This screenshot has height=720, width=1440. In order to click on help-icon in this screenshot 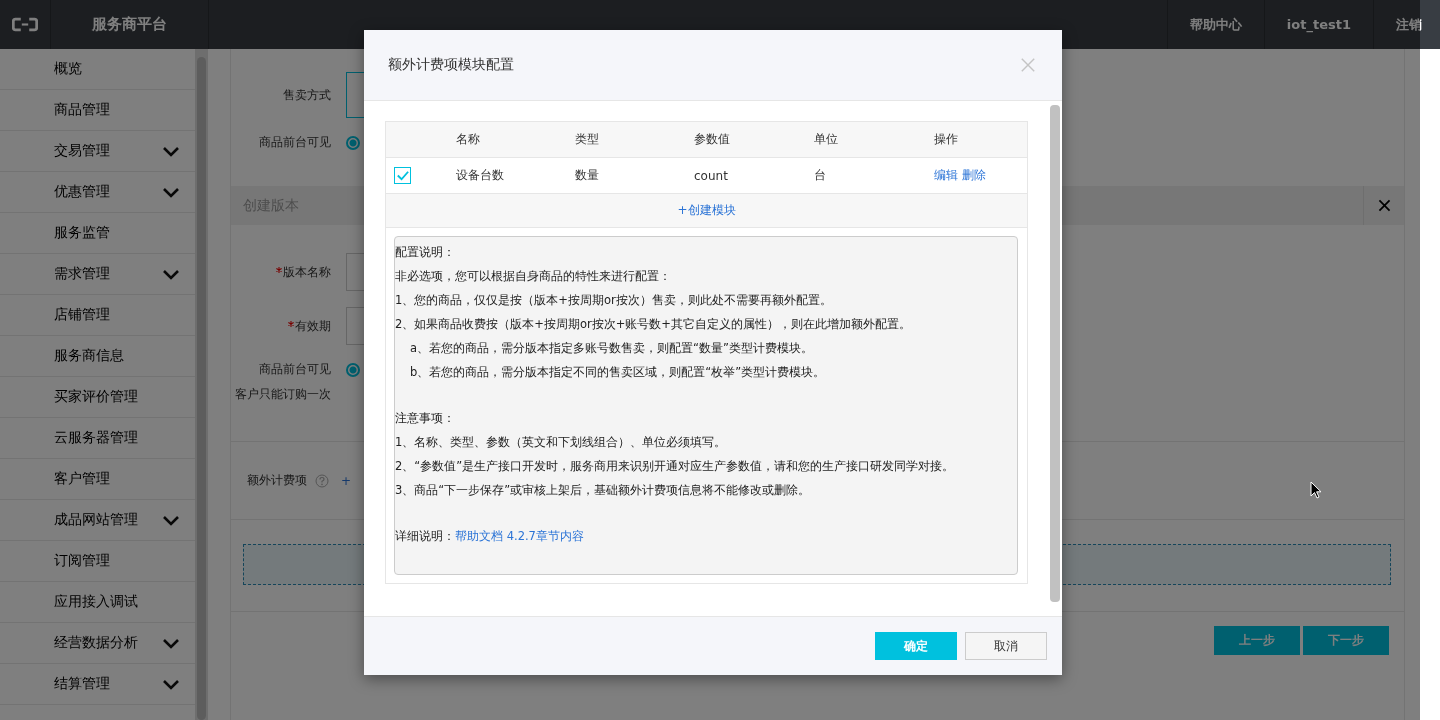, I will do `click(322, 480)`.